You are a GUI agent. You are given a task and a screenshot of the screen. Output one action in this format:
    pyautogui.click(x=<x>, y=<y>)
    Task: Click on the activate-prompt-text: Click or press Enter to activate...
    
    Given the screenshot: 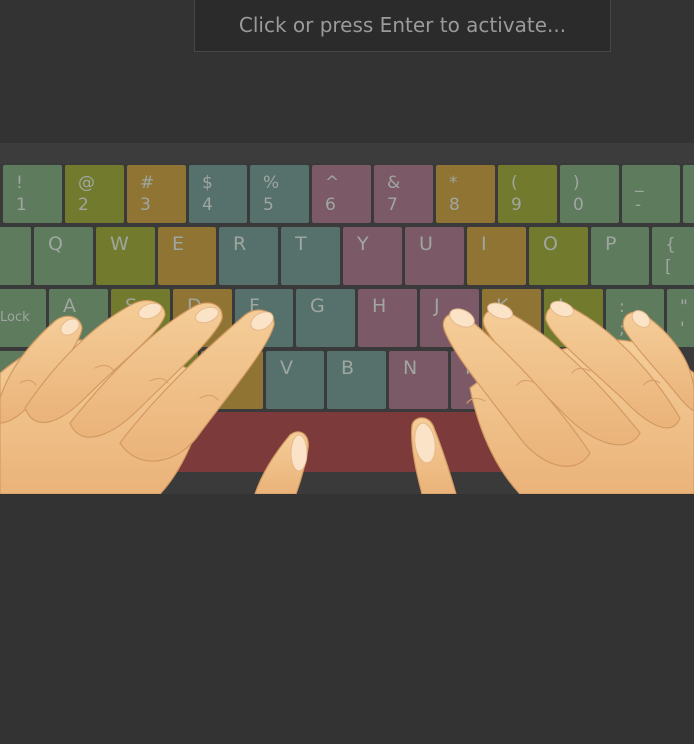 What is the action you would take?
    pyautogui.click(x=402, y=24)
    